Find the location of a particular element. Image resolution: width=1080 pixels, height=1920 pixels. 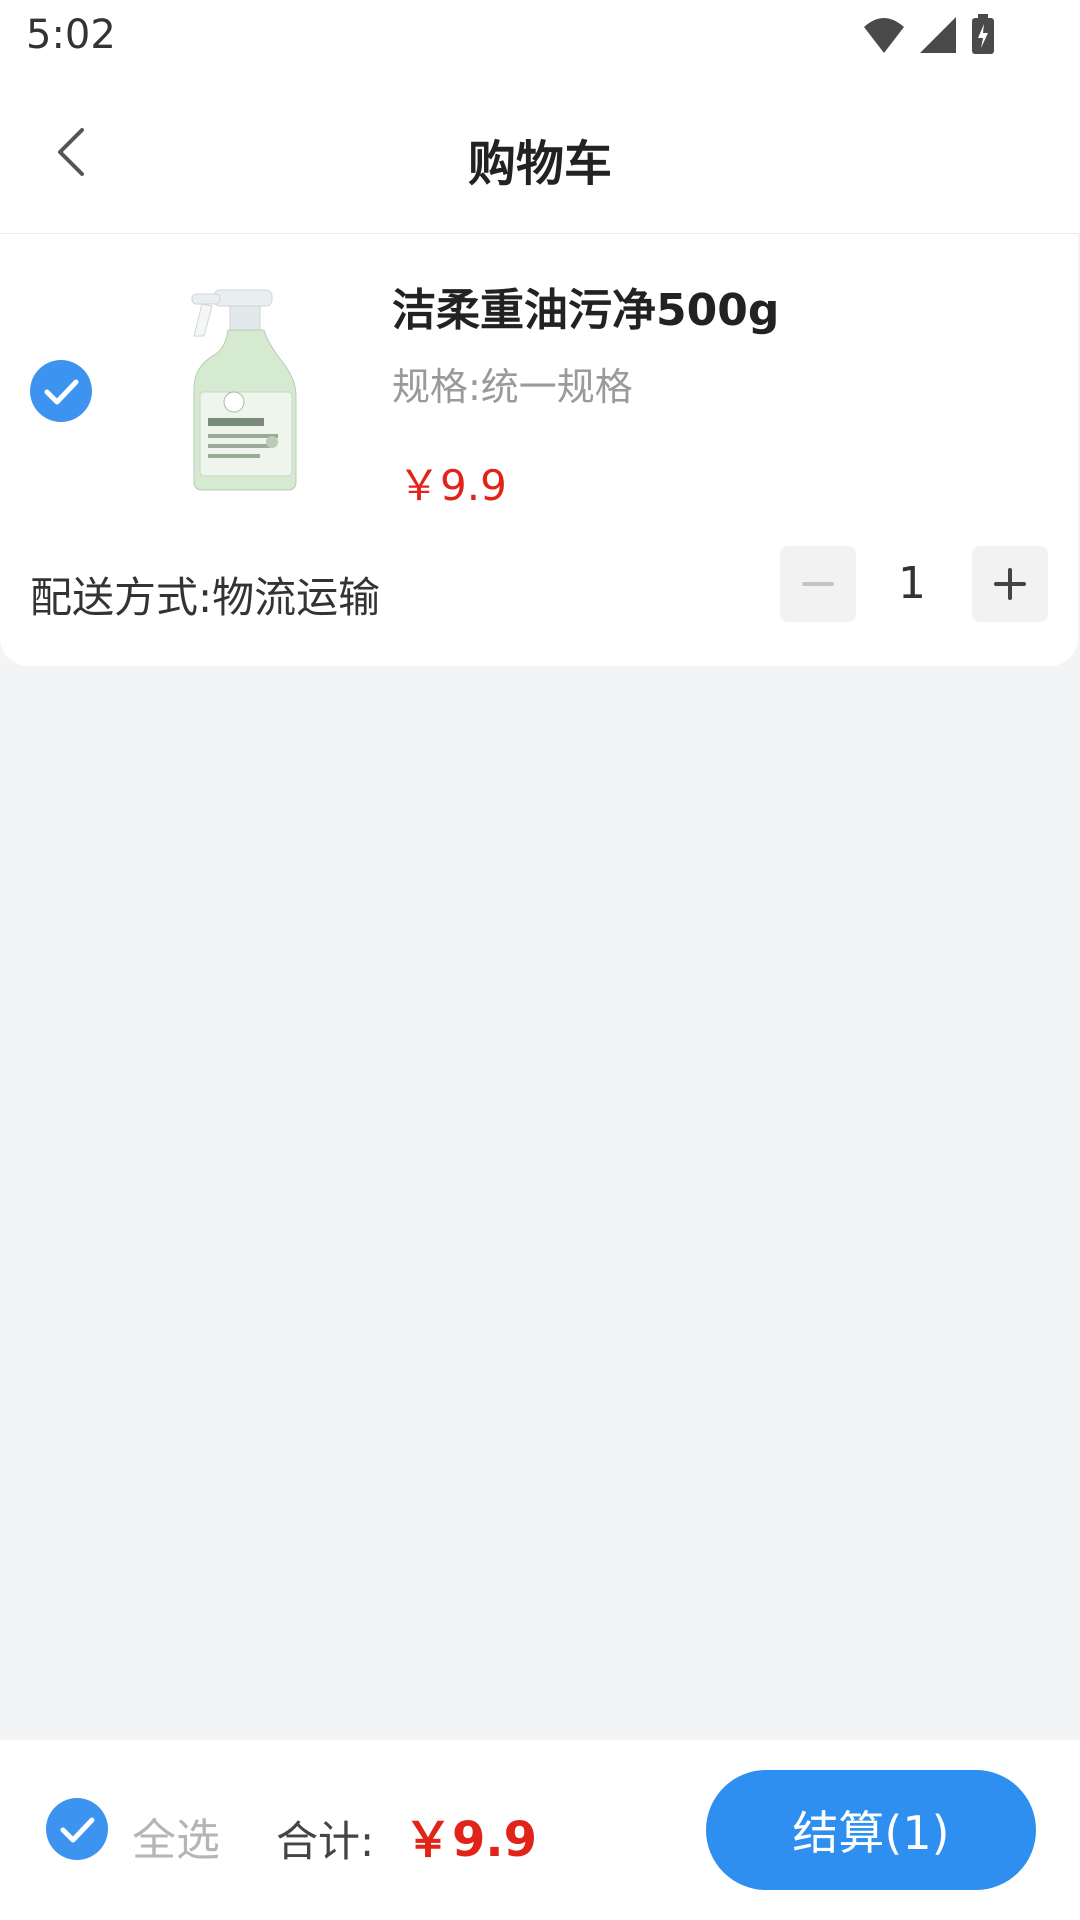

signal-icon is located at coordinates (938, 35).